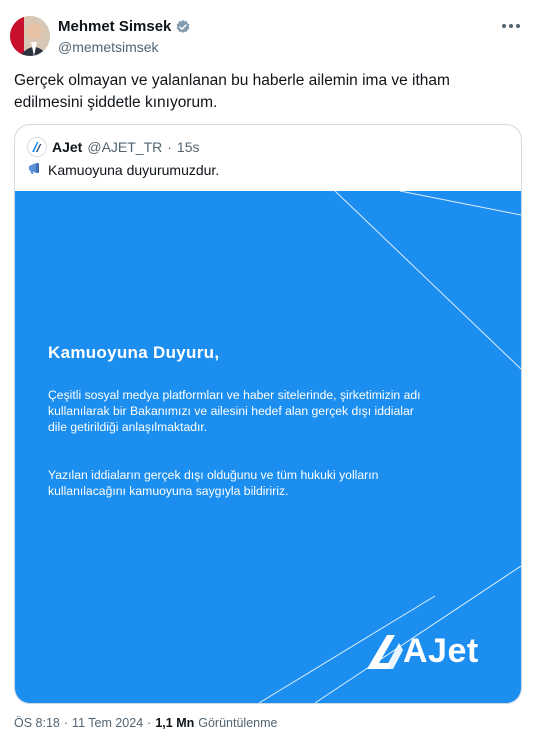 This screenshot has height=739, width=534. What do you see at coordinates (134, 352) in the screenshot?
I see `announcement-title: Kamuoyuna Duyuru,` at bounding box center [134, 352].